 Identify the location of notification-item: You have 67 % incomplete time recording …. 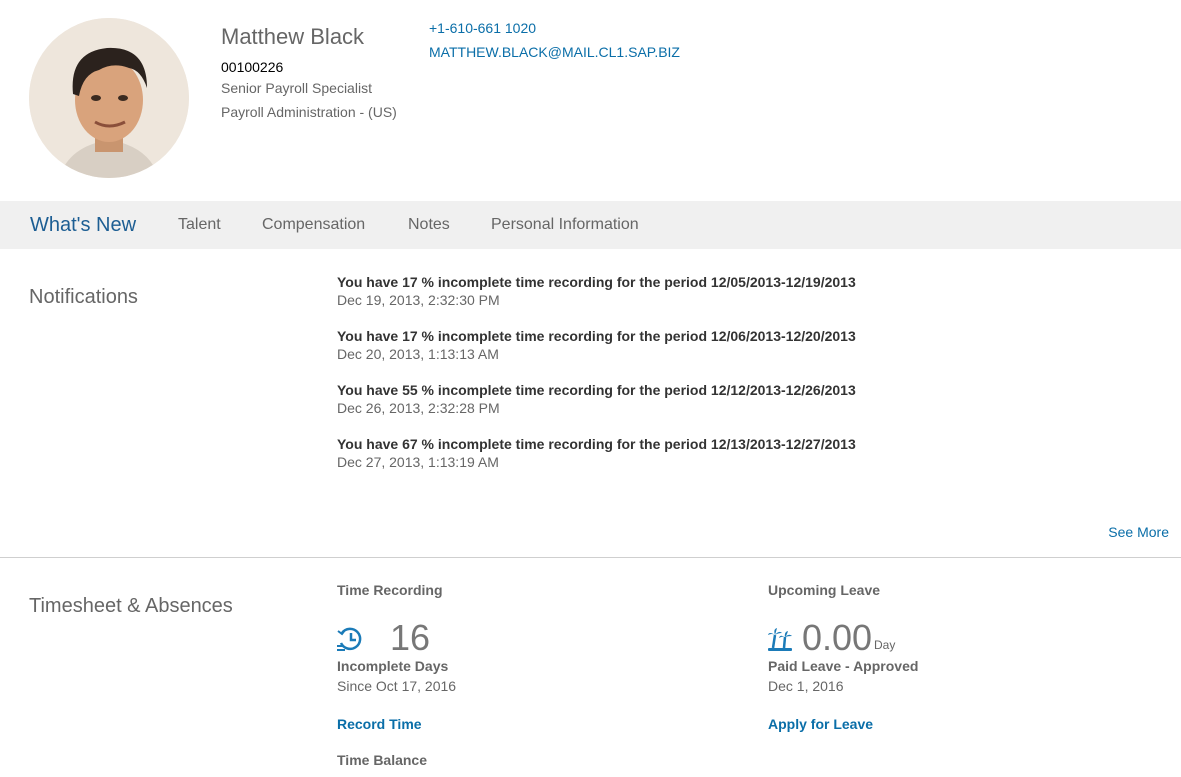
(717, 453).